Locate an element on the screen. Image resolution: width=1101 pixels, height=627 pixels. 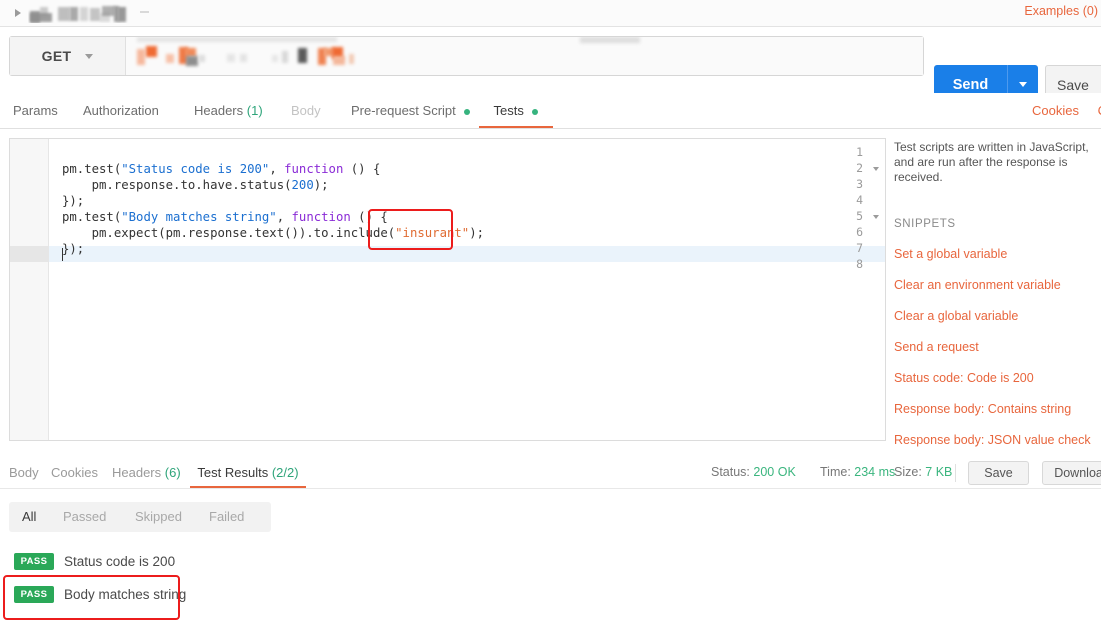
meta-divider is located at coordinates (955, 473).